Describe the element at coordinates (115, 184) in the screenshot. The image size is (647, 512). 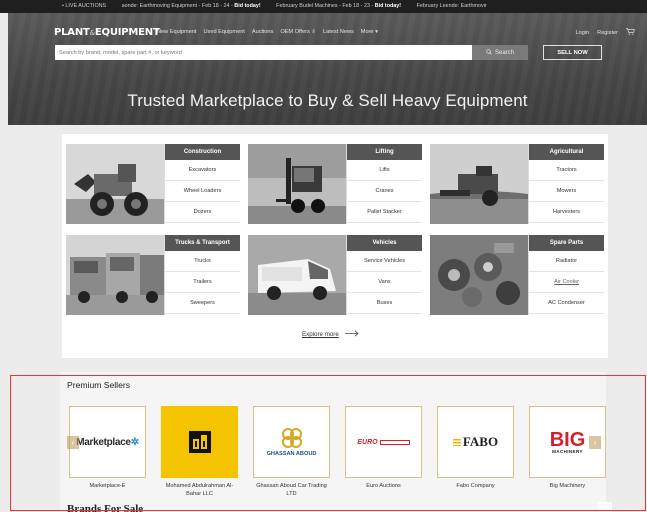
I see `construction-photo` at that location.